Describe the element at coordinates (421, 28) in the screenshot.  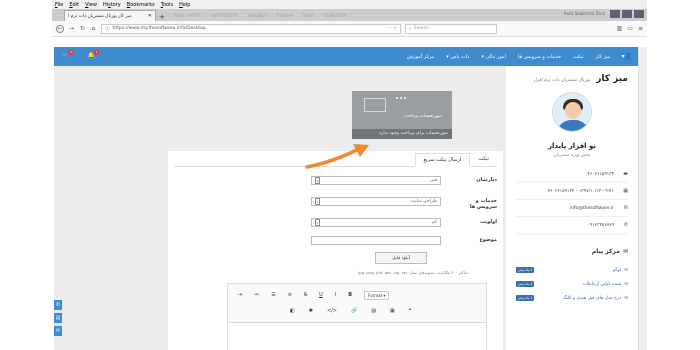
I see `search-placeholder: Search` at that location.